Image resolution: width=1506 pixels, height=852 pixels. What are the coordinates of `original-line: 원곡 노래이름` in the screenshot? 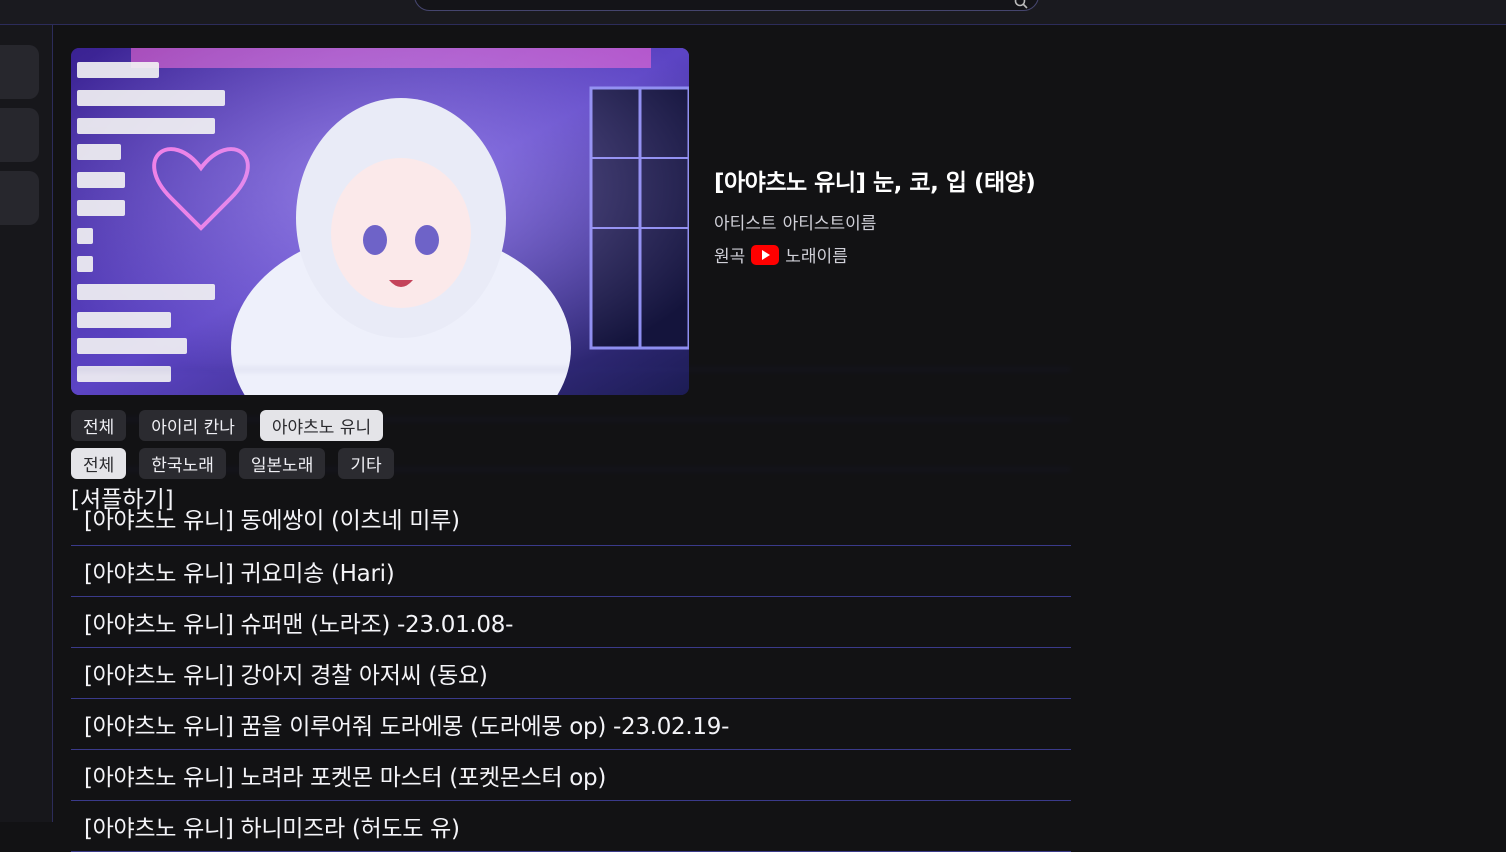 It's located at (874, 254).